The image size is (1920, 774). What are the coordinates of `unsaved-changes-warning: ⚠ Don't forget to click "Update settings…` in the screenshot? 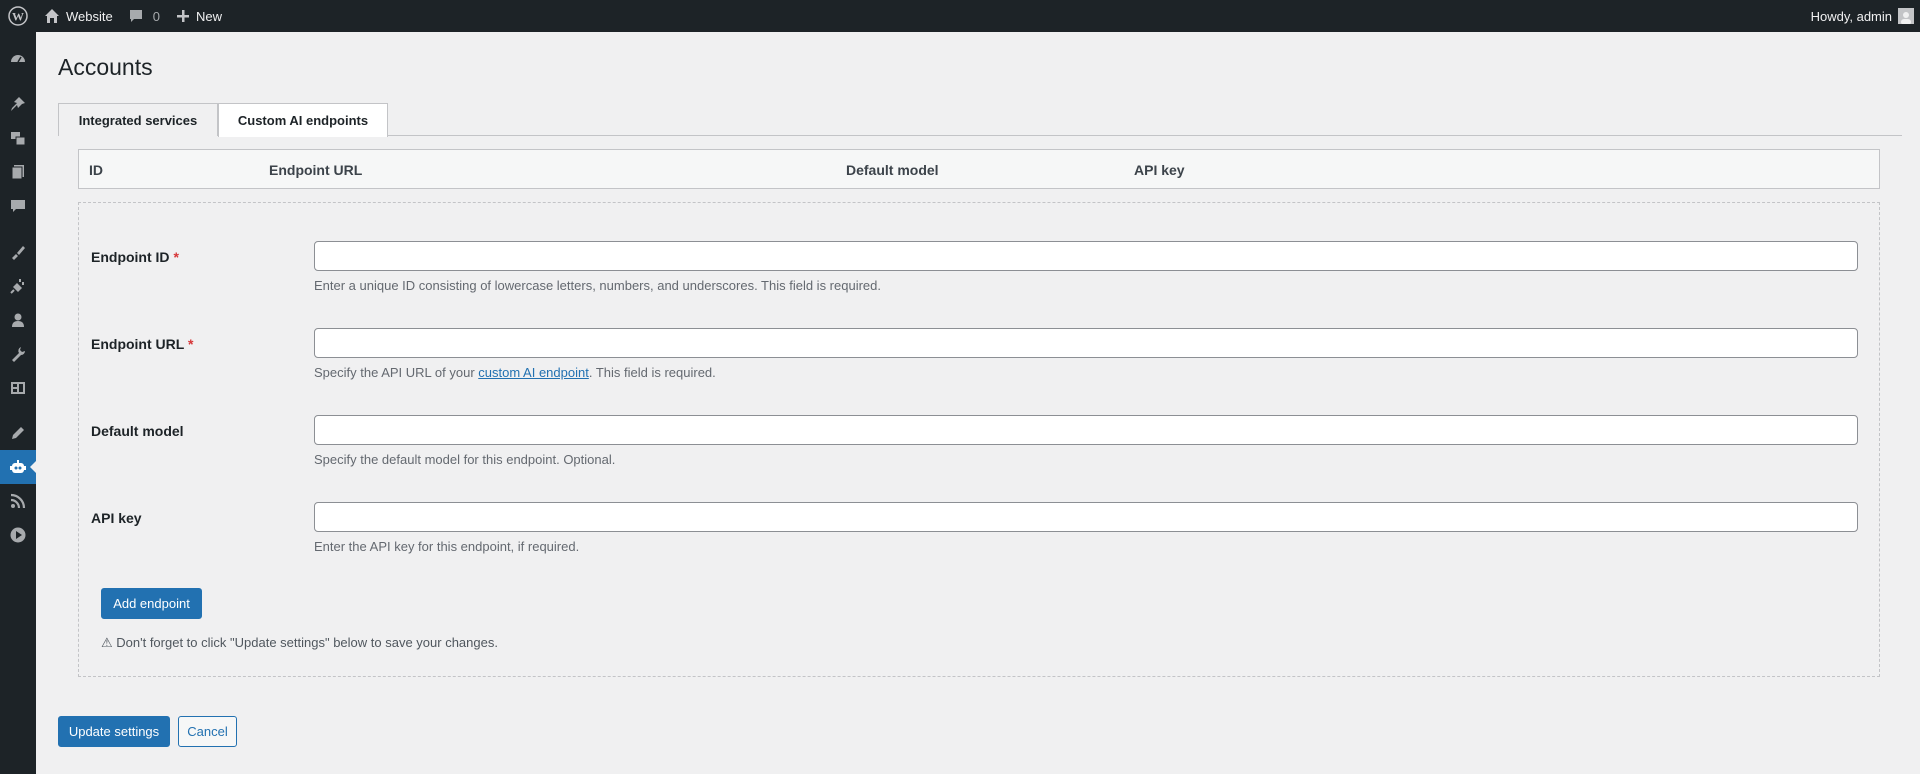 It's located at (299, 642).